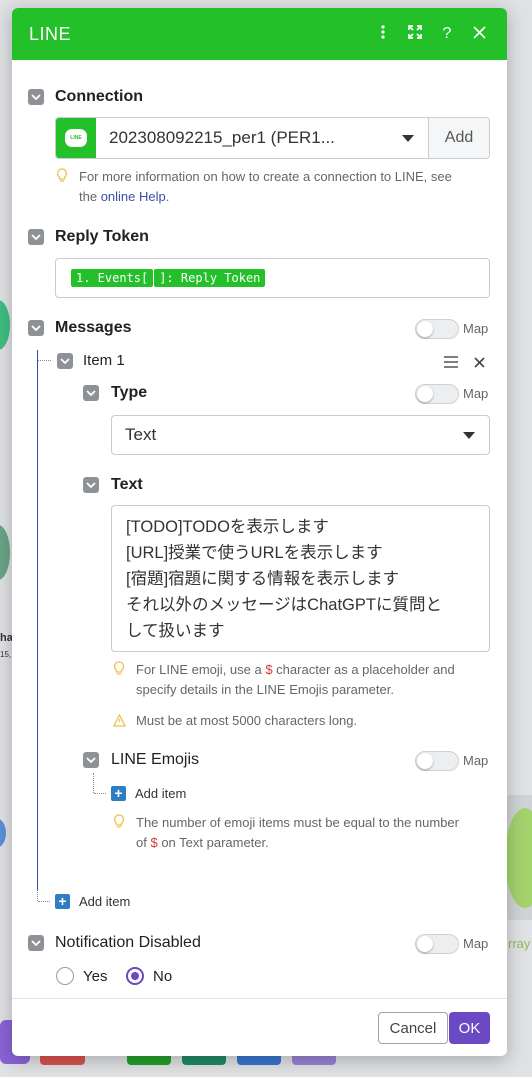 The width and height of the screenshot is (532, 1077). Describe the element at coordinates (437, 761) in the screenshot. I see `line-emojis-map-toggle` at that location.